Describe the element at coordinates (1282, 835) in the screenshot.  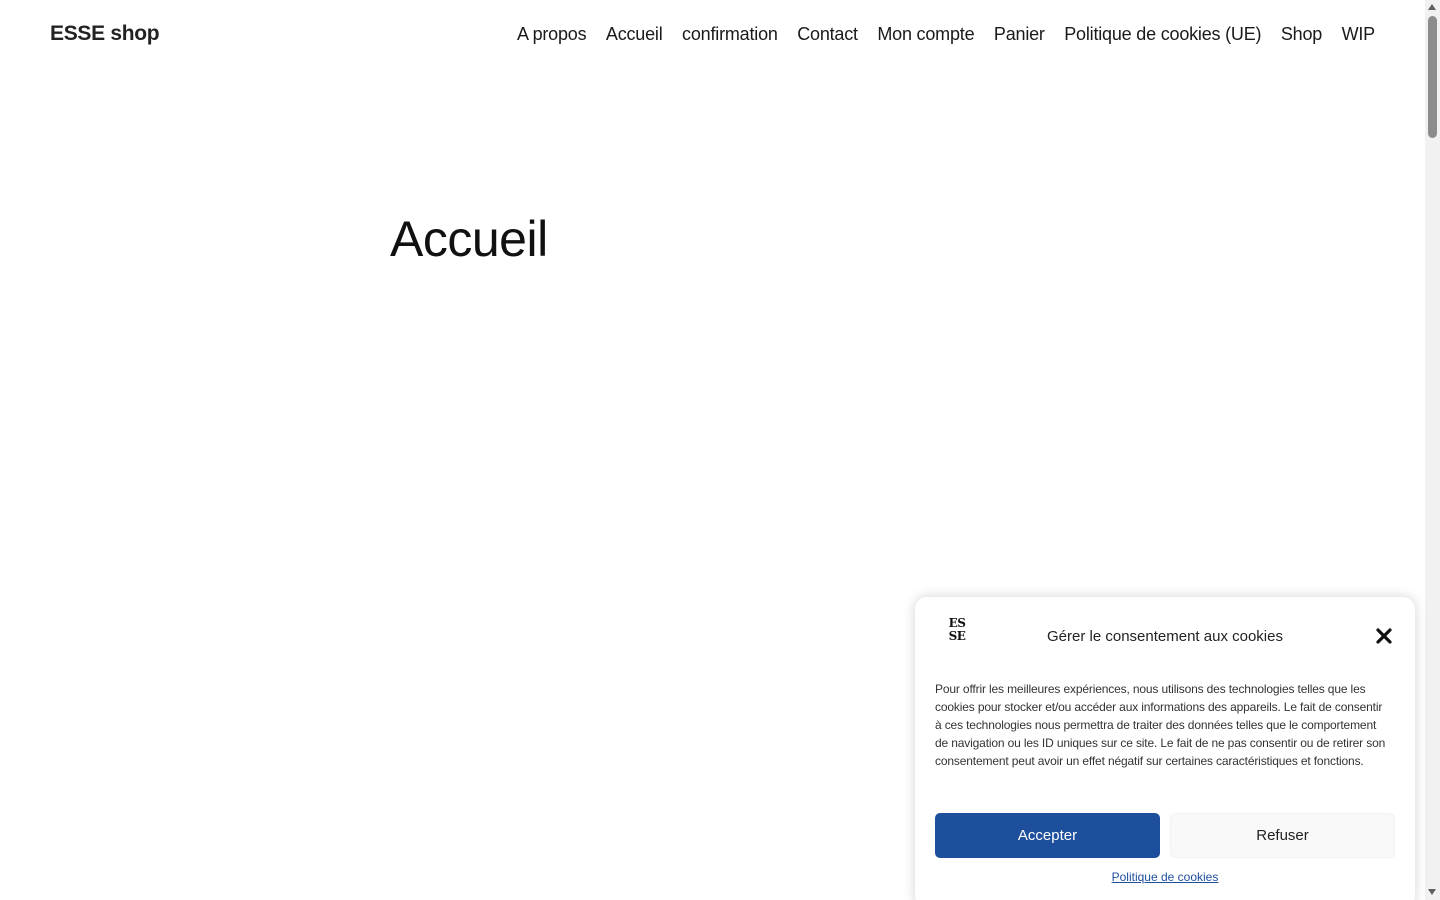
I see `refuse-cookies-button: Refuser` at that location.